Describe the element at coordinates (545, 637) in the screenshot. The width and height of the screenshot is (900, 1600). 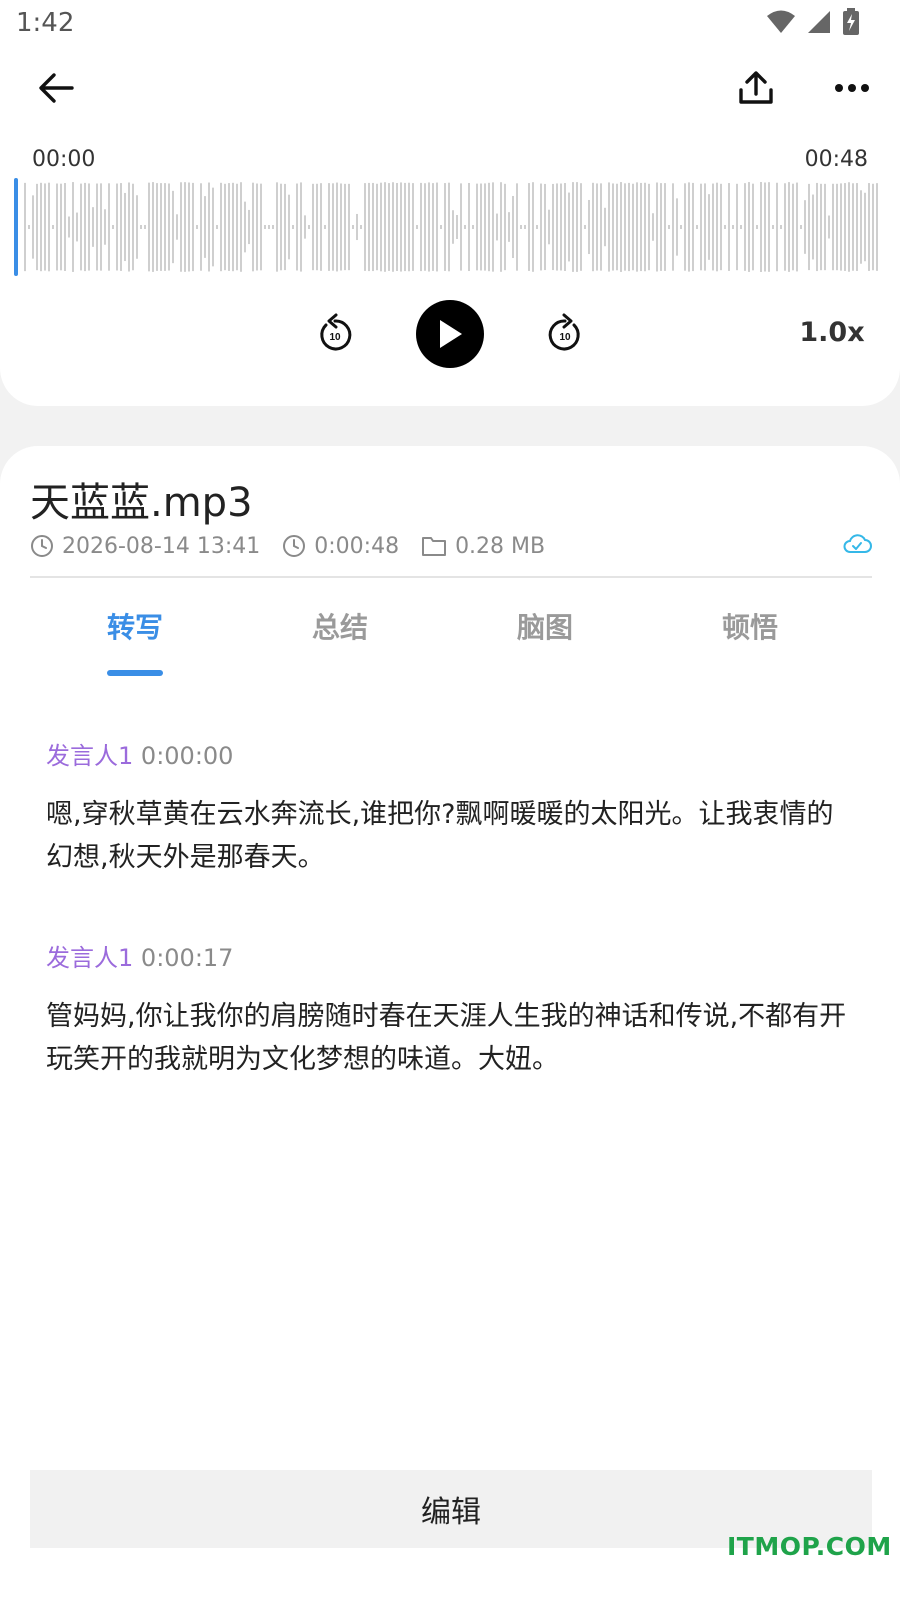
I see `tab-mindmap: 脑图` at that location.